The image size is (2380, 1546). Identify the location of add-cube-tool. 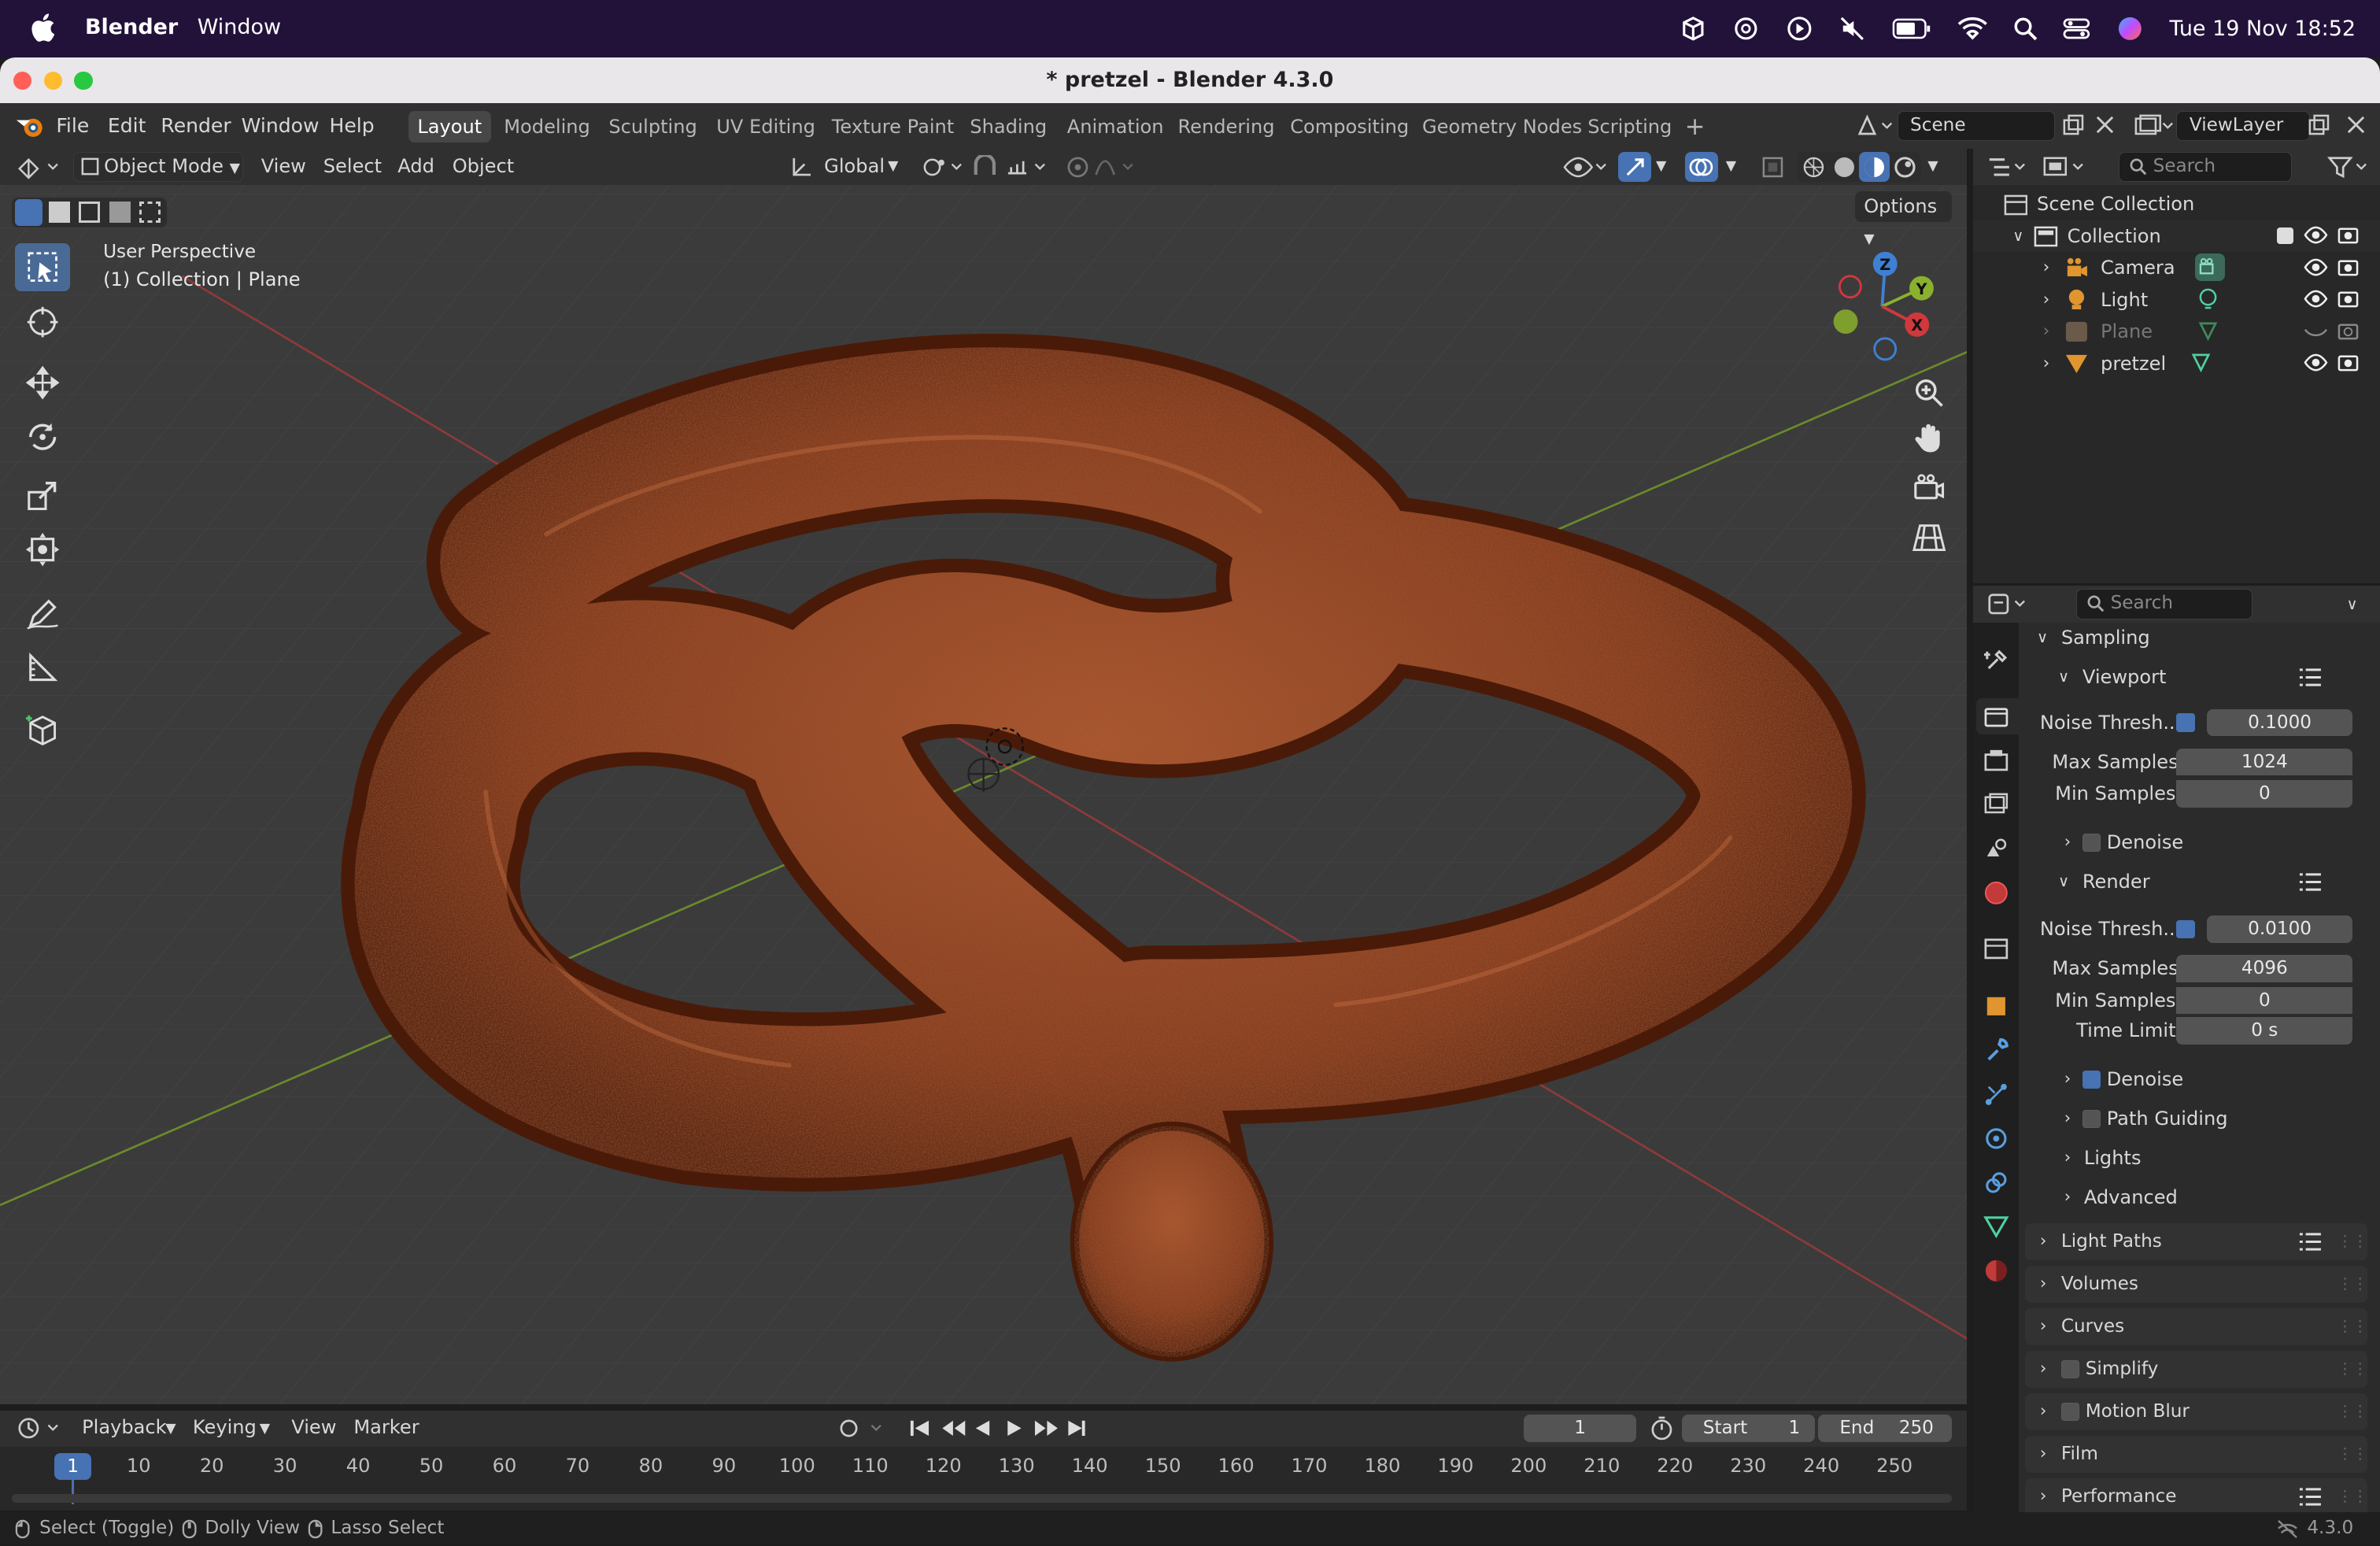
(42, 729).